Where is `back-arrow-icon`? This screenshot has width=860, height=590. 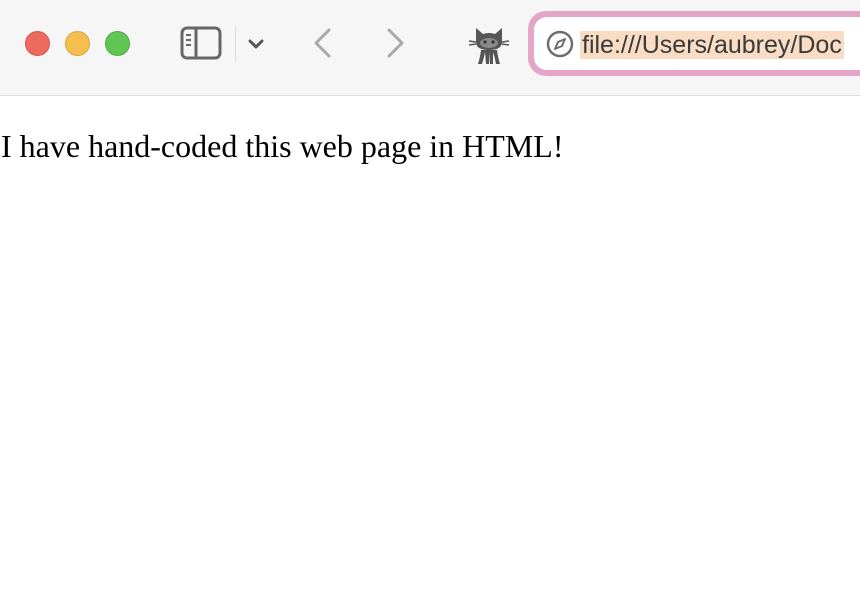 back-arrow-icon is located at coordinates (323, 43).